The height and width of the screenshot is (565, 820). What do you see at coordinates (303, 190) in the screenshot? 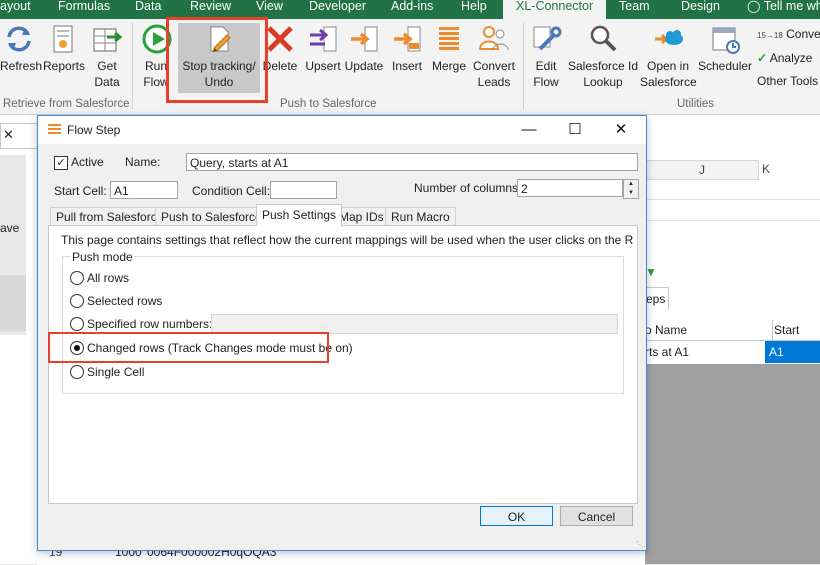
I see `condition-cell-input` at bounding box center [303, 190].